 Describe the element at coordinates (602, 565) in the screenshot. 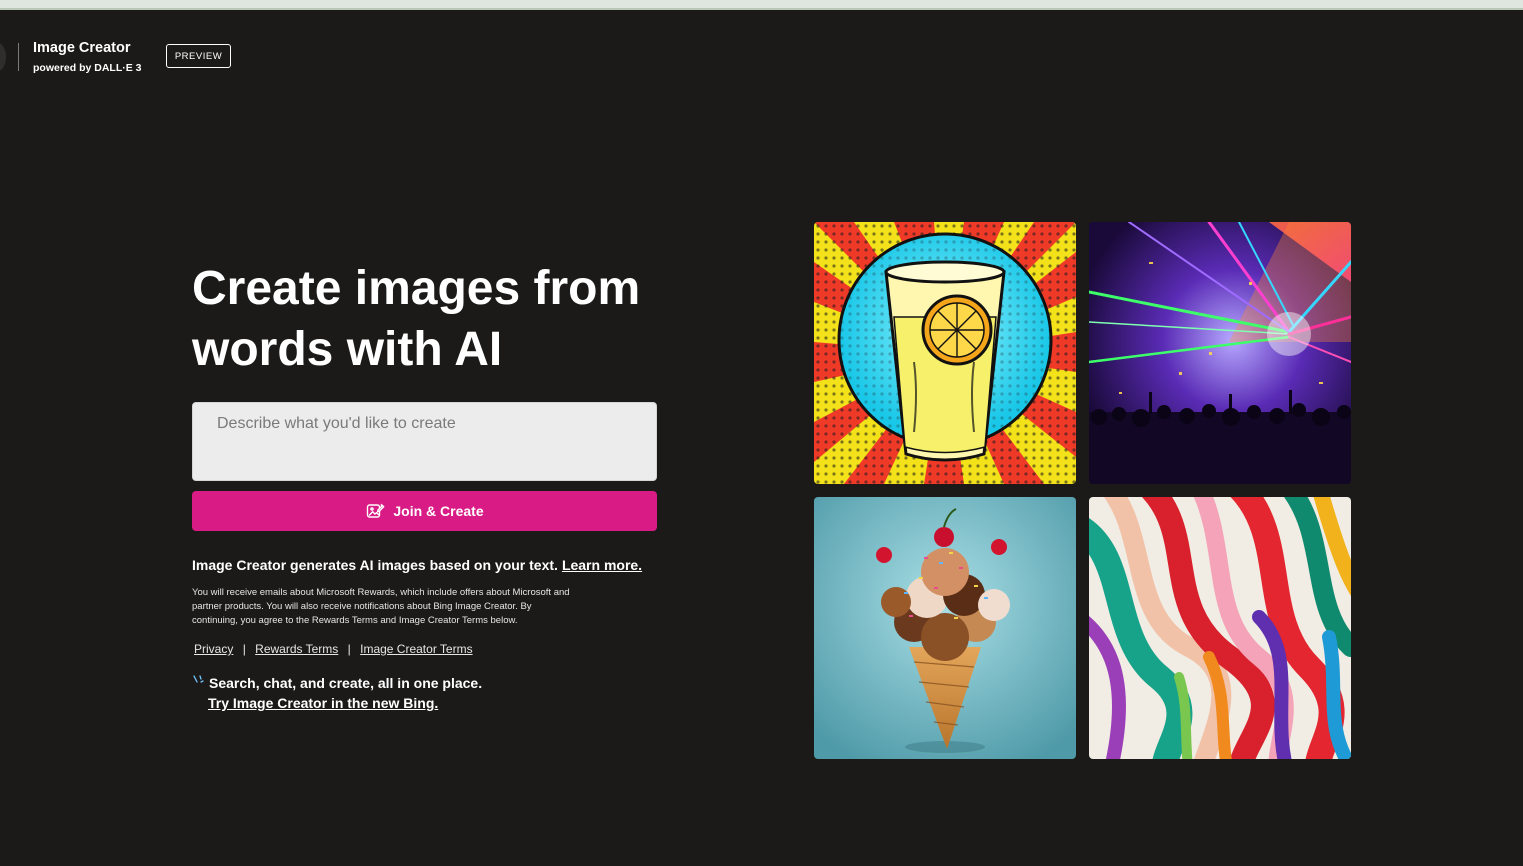

I see `learn-more-link: Learn more.` at that location.